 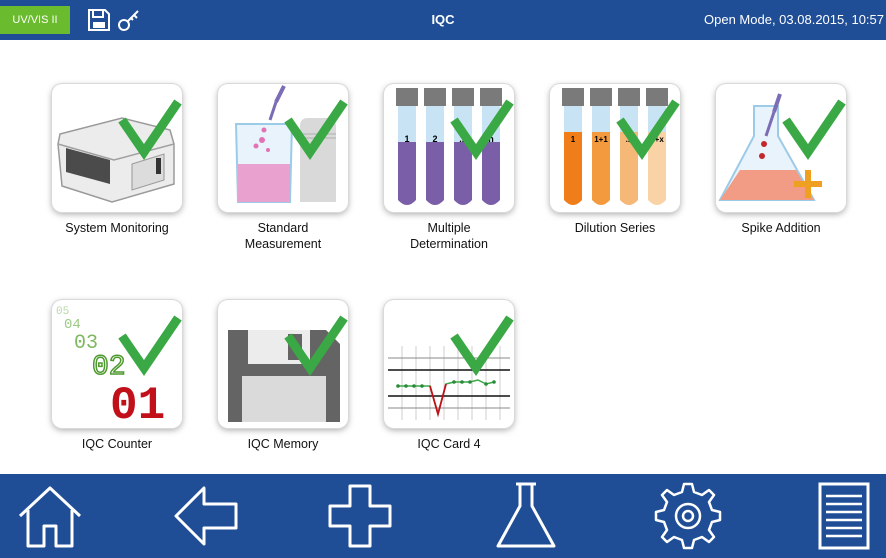 I want to click on analysis-button, so click(x=526, y=516).